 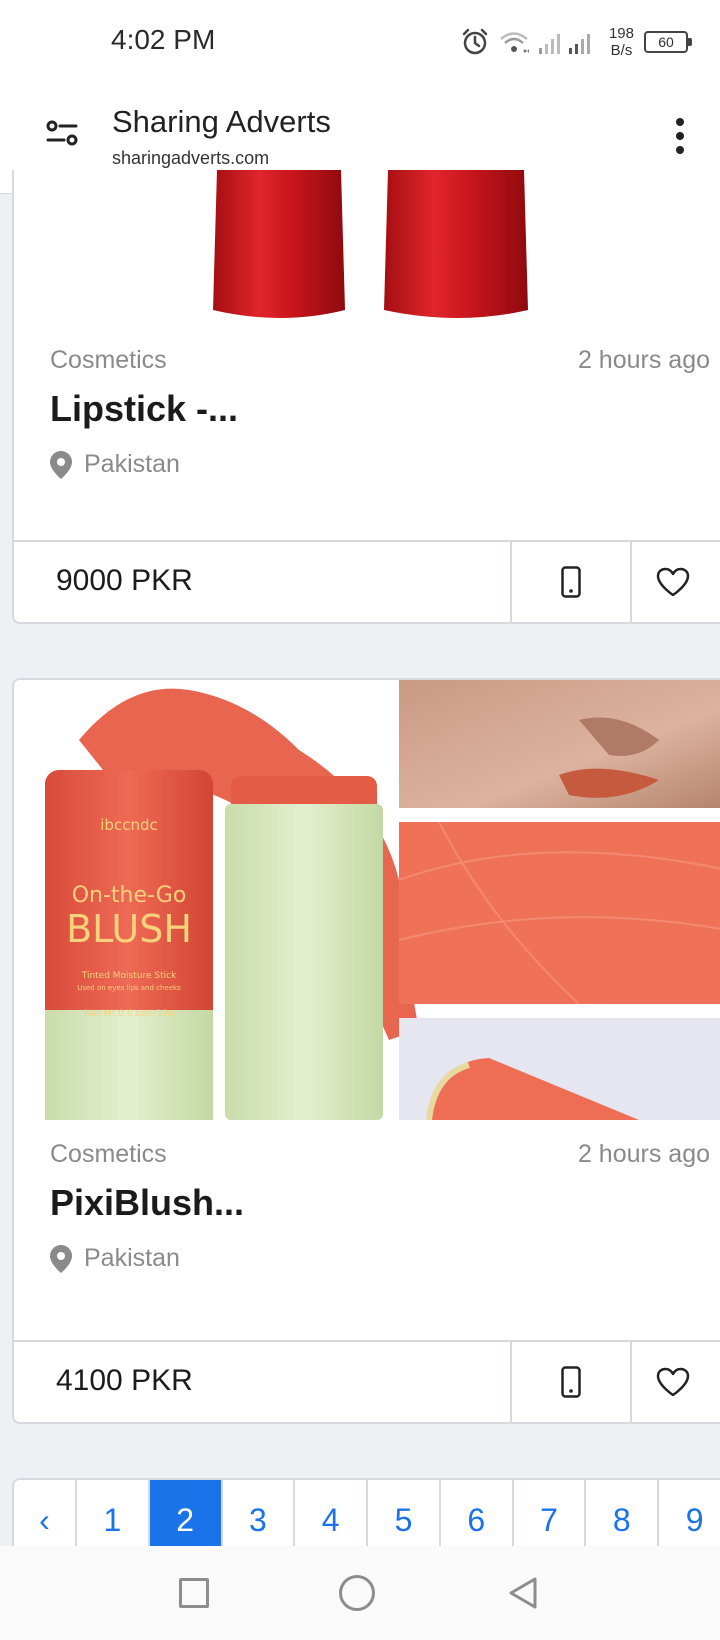 What do you see at coordinates (623, 1513) in the screenshot?
I see `page-8: 8` at bounding box center [623, 1513].